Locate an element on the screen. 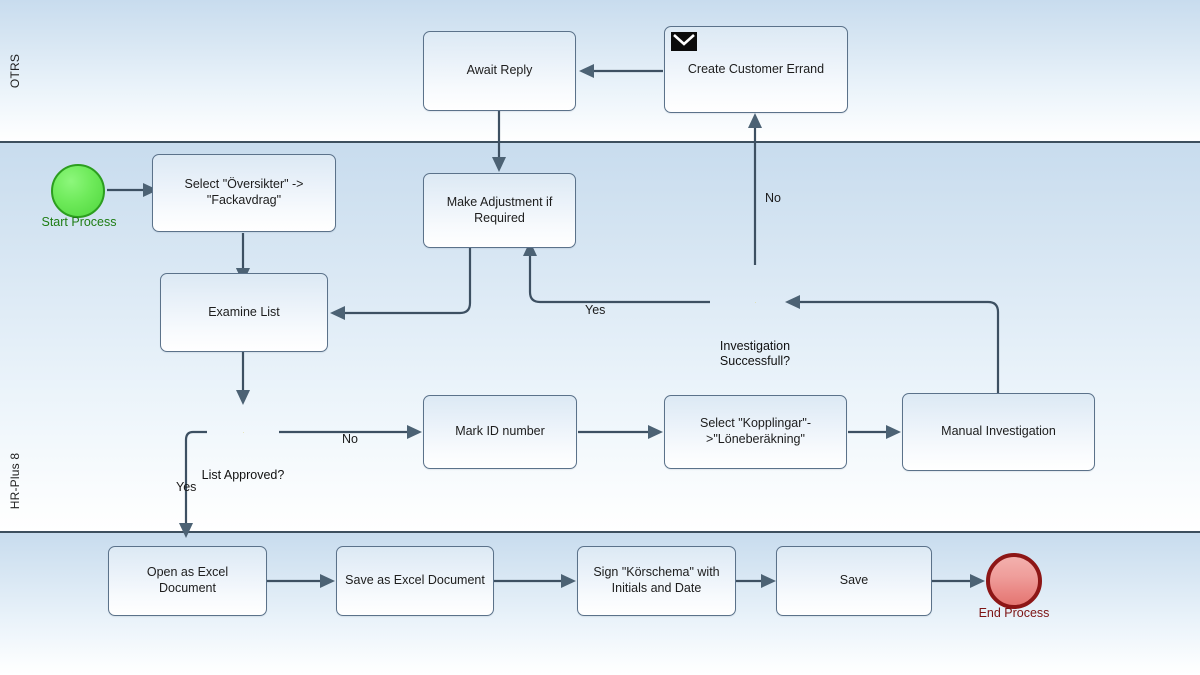 The image size is (1200, 675). task-sign-korschema-label: Sign "Körschema" with Initials and Date is located at coordinates (656, 580).